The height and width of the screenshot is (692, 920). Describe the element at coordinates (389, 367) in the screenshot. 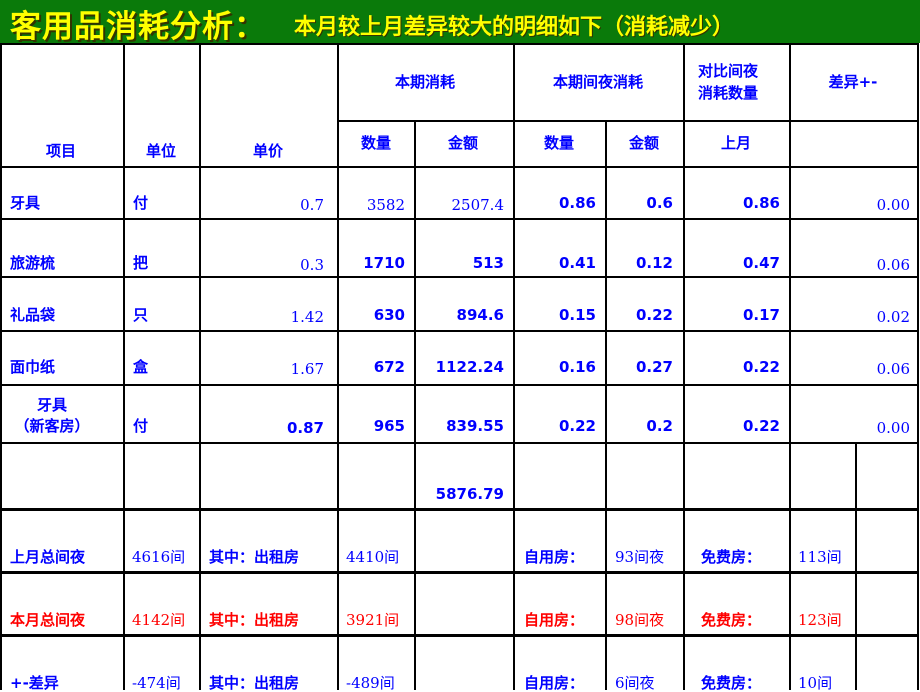

I see `row-qty: 672` at that location.